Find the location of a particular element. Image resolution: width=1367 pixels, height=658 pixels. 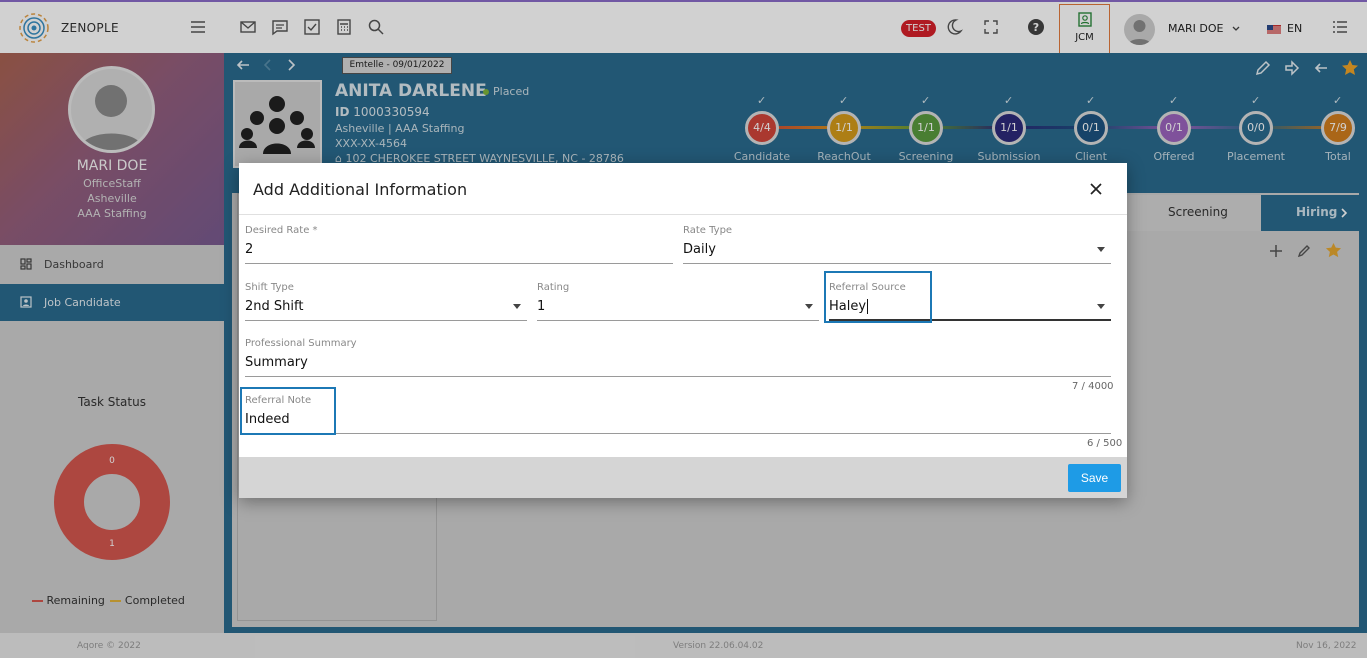

desired-rate-label: Desired Rate * is located at coordinates (281, 230).